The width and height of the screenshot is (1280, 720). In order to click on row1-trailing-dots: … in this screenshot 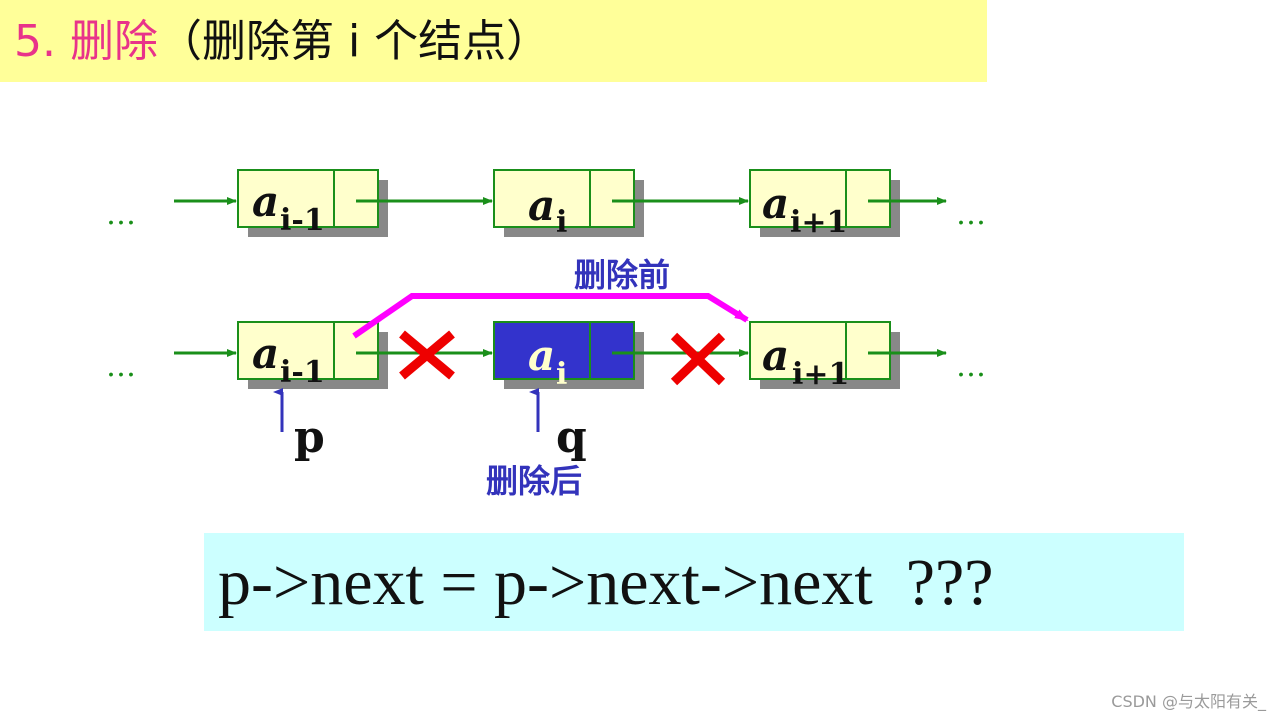, I will do `click(971, 214)`.